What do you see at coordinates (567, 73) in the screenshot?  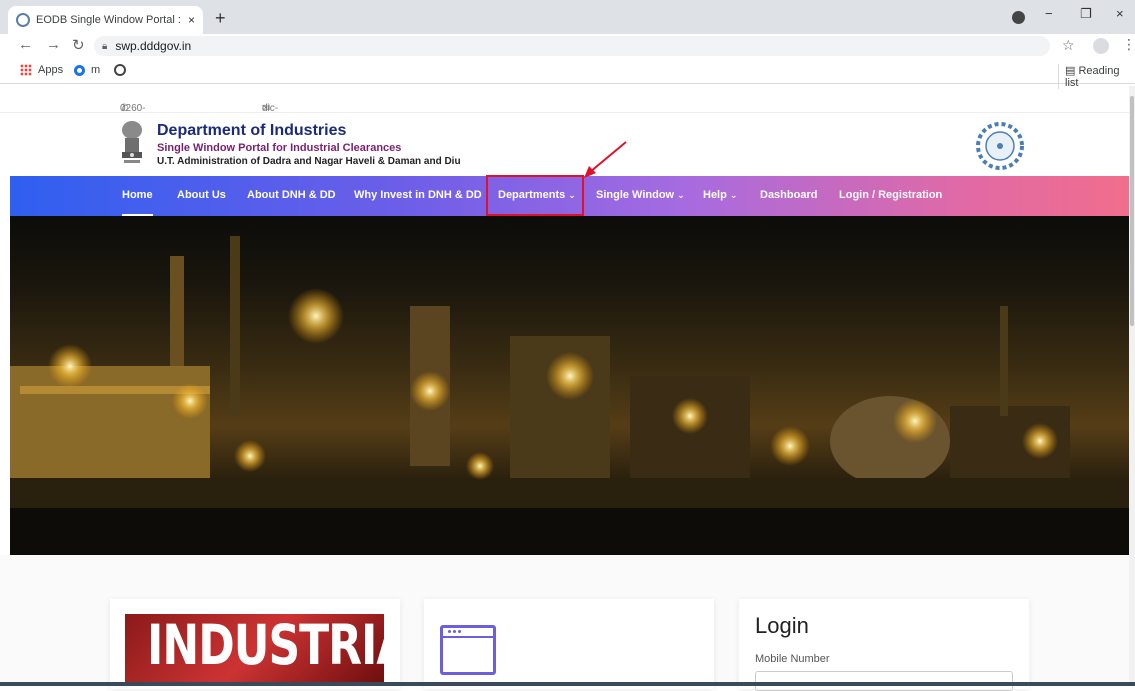 I see `bookmarks-bar: Apps m ▤ Reading list` at bounding box center [567, 73].